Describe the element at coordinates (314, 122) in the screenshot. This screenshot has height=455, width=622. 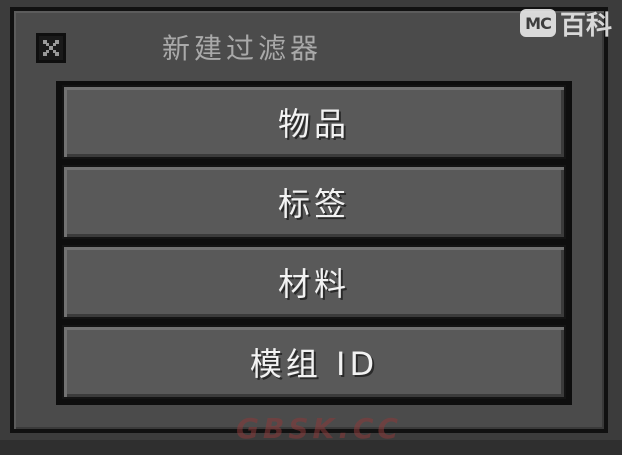
I see `option-item-button: 物品` at that location.